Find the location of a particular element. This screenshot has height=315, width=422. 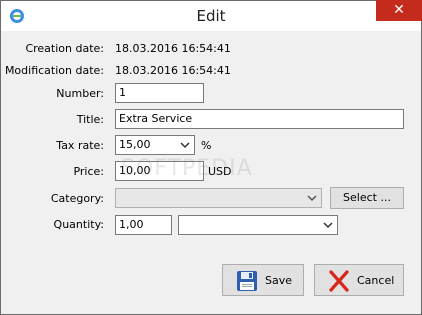

save-disk-icon is located at coordinates (247, 281).